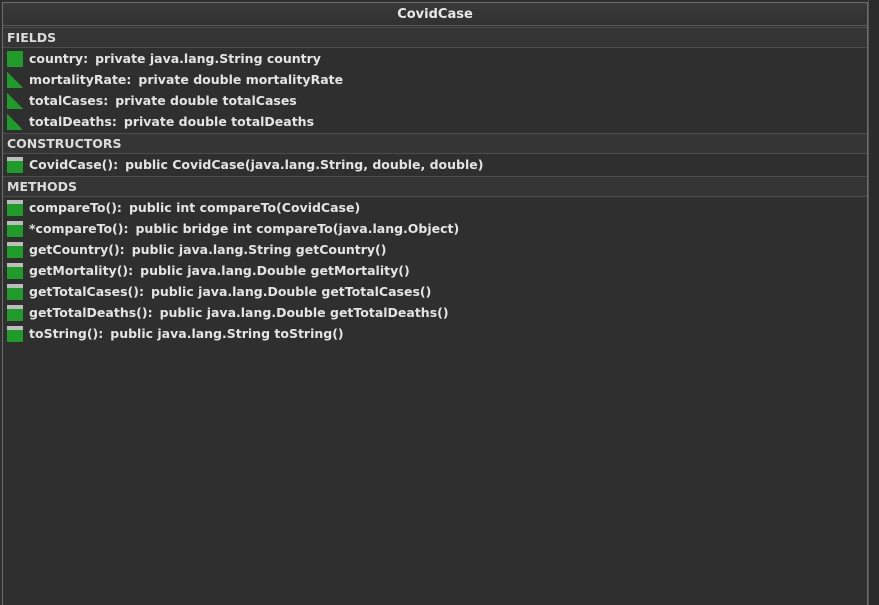 The width and height of the screenshot is (879, 605). I want to click on field-icon, so click(15, 58).